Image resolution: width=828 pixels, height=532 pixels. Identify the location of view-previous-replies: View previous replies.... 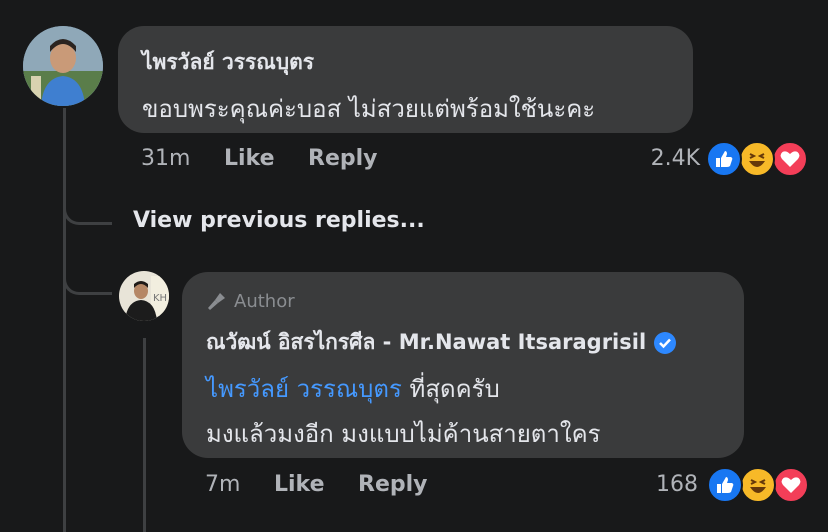
(279, 220).